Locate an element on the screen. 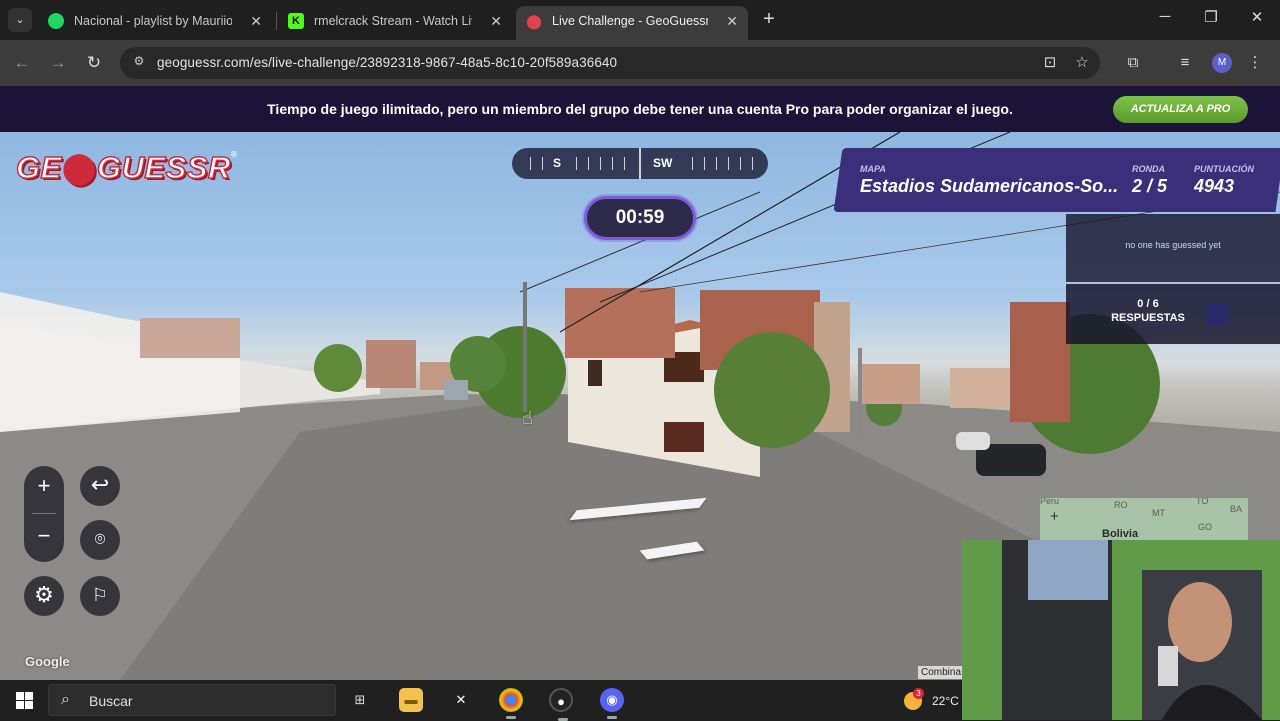 This screenshot has width=1280, height=721. minimap-label: TO is located at coordinates (1202, 502).